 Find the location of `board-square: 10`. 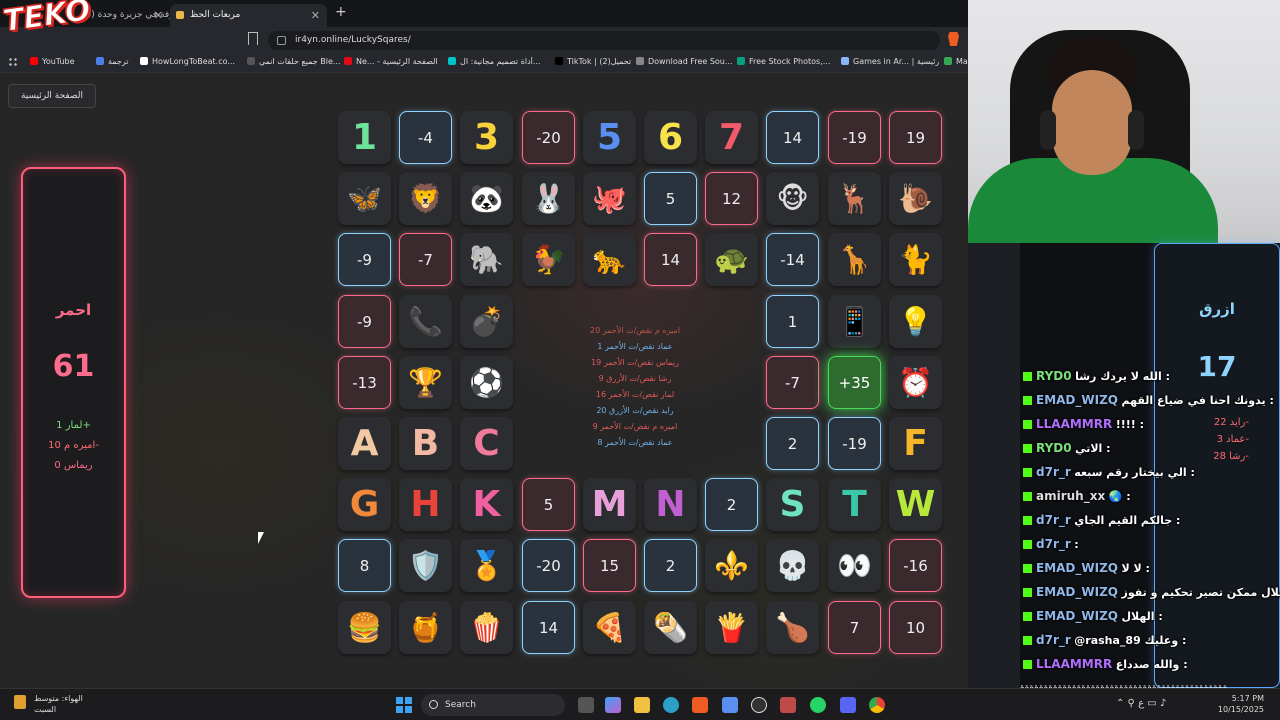

board-square: 10 is located at coordinates (915, 627).